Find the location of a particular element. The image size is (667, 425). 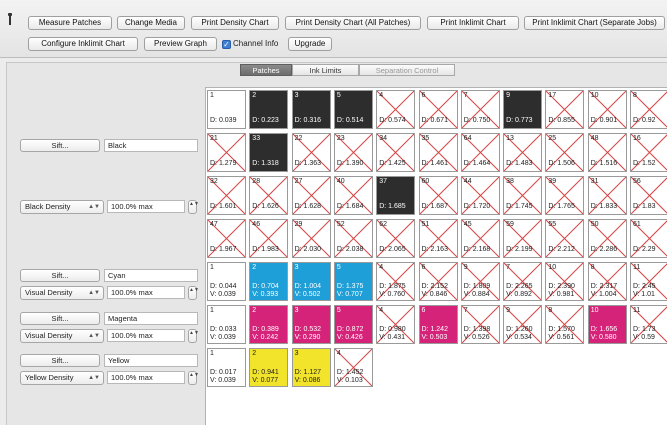

patch-tile: 47 D: 1.967 is located at coordinates (226, 238).